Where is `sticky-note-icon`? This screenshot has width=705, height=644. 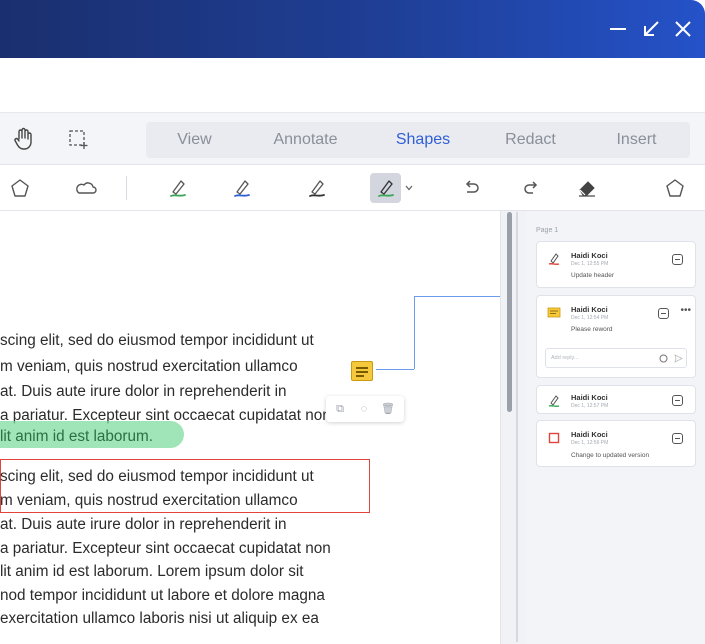 sticky-note-icon is located at coordinates (362, 371).